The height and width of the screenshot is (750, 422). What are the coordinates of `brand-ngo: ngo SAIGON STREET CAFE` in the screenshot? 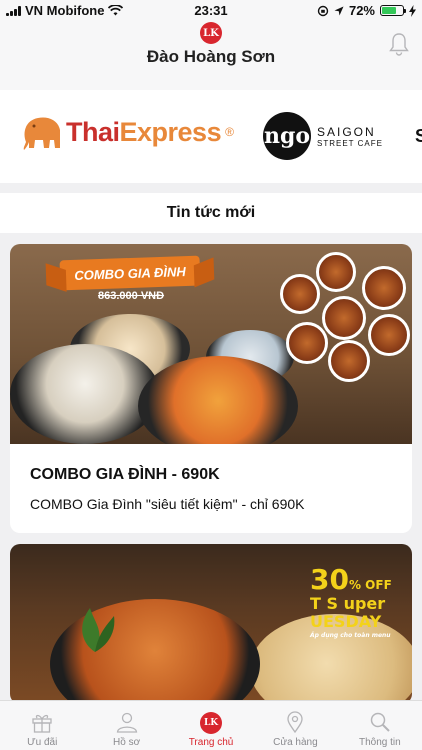 It's located at (323, 136).